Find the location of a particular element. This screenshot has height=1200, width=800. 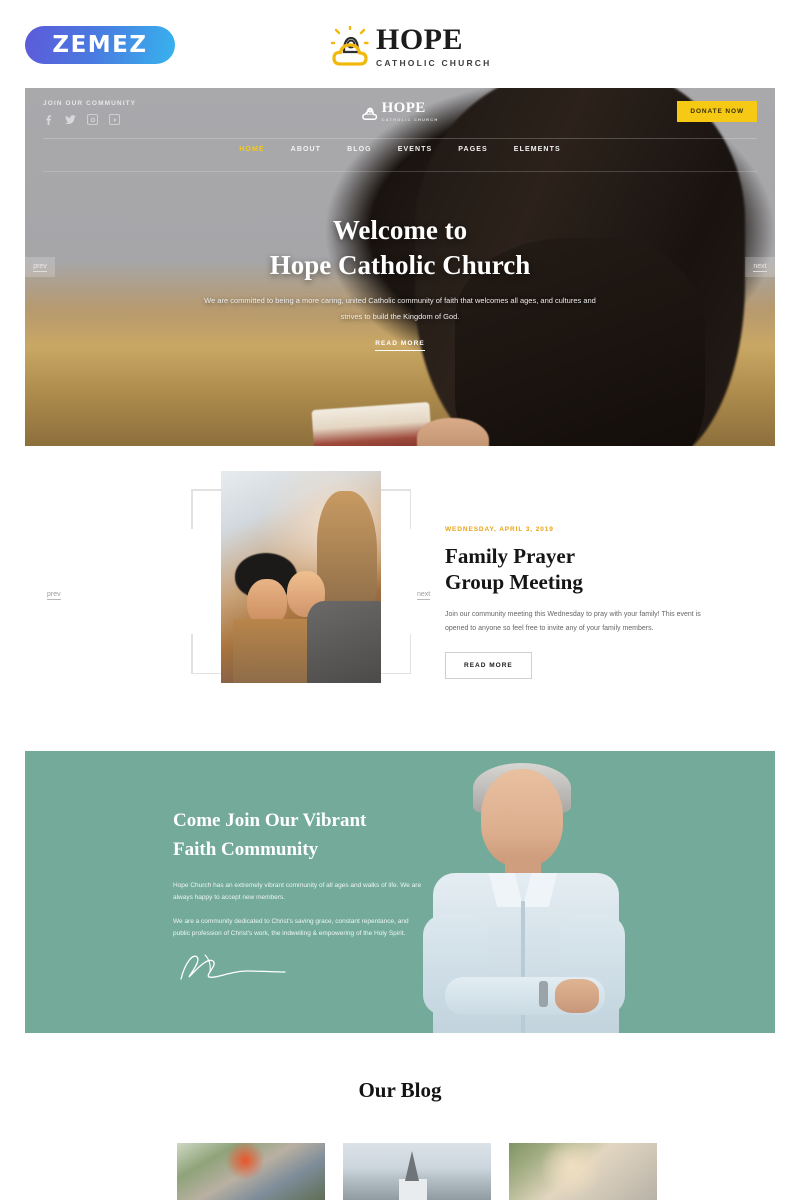

blog-heading: Our Blog is located at coordinates (400, 1090).